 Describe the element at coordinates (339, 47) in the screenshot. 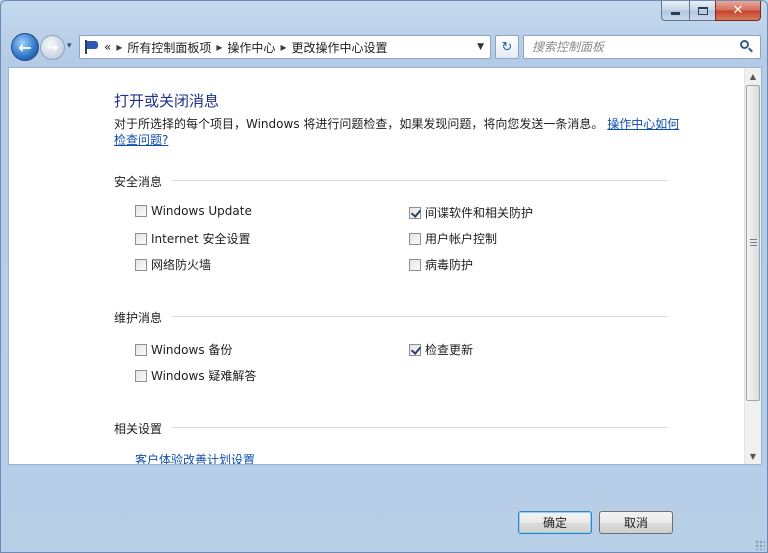

I see `breadcrumb-change-settings: 更改操作中心设置` at that location.